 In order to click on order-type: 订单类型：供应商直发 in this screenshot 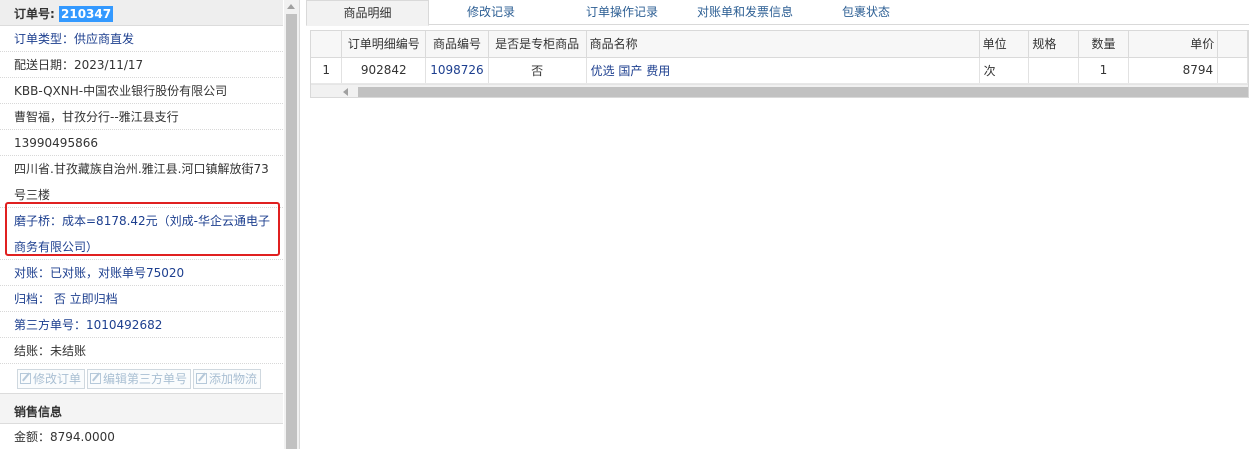, I will do `click(141, 39)`.